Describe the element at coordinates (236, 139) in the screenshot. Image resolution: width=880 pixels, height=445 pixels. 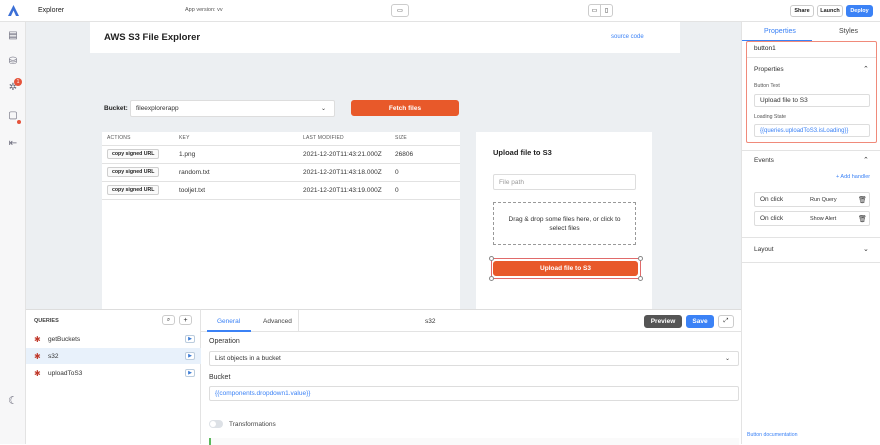
I see `table-header: KEY` at that location.